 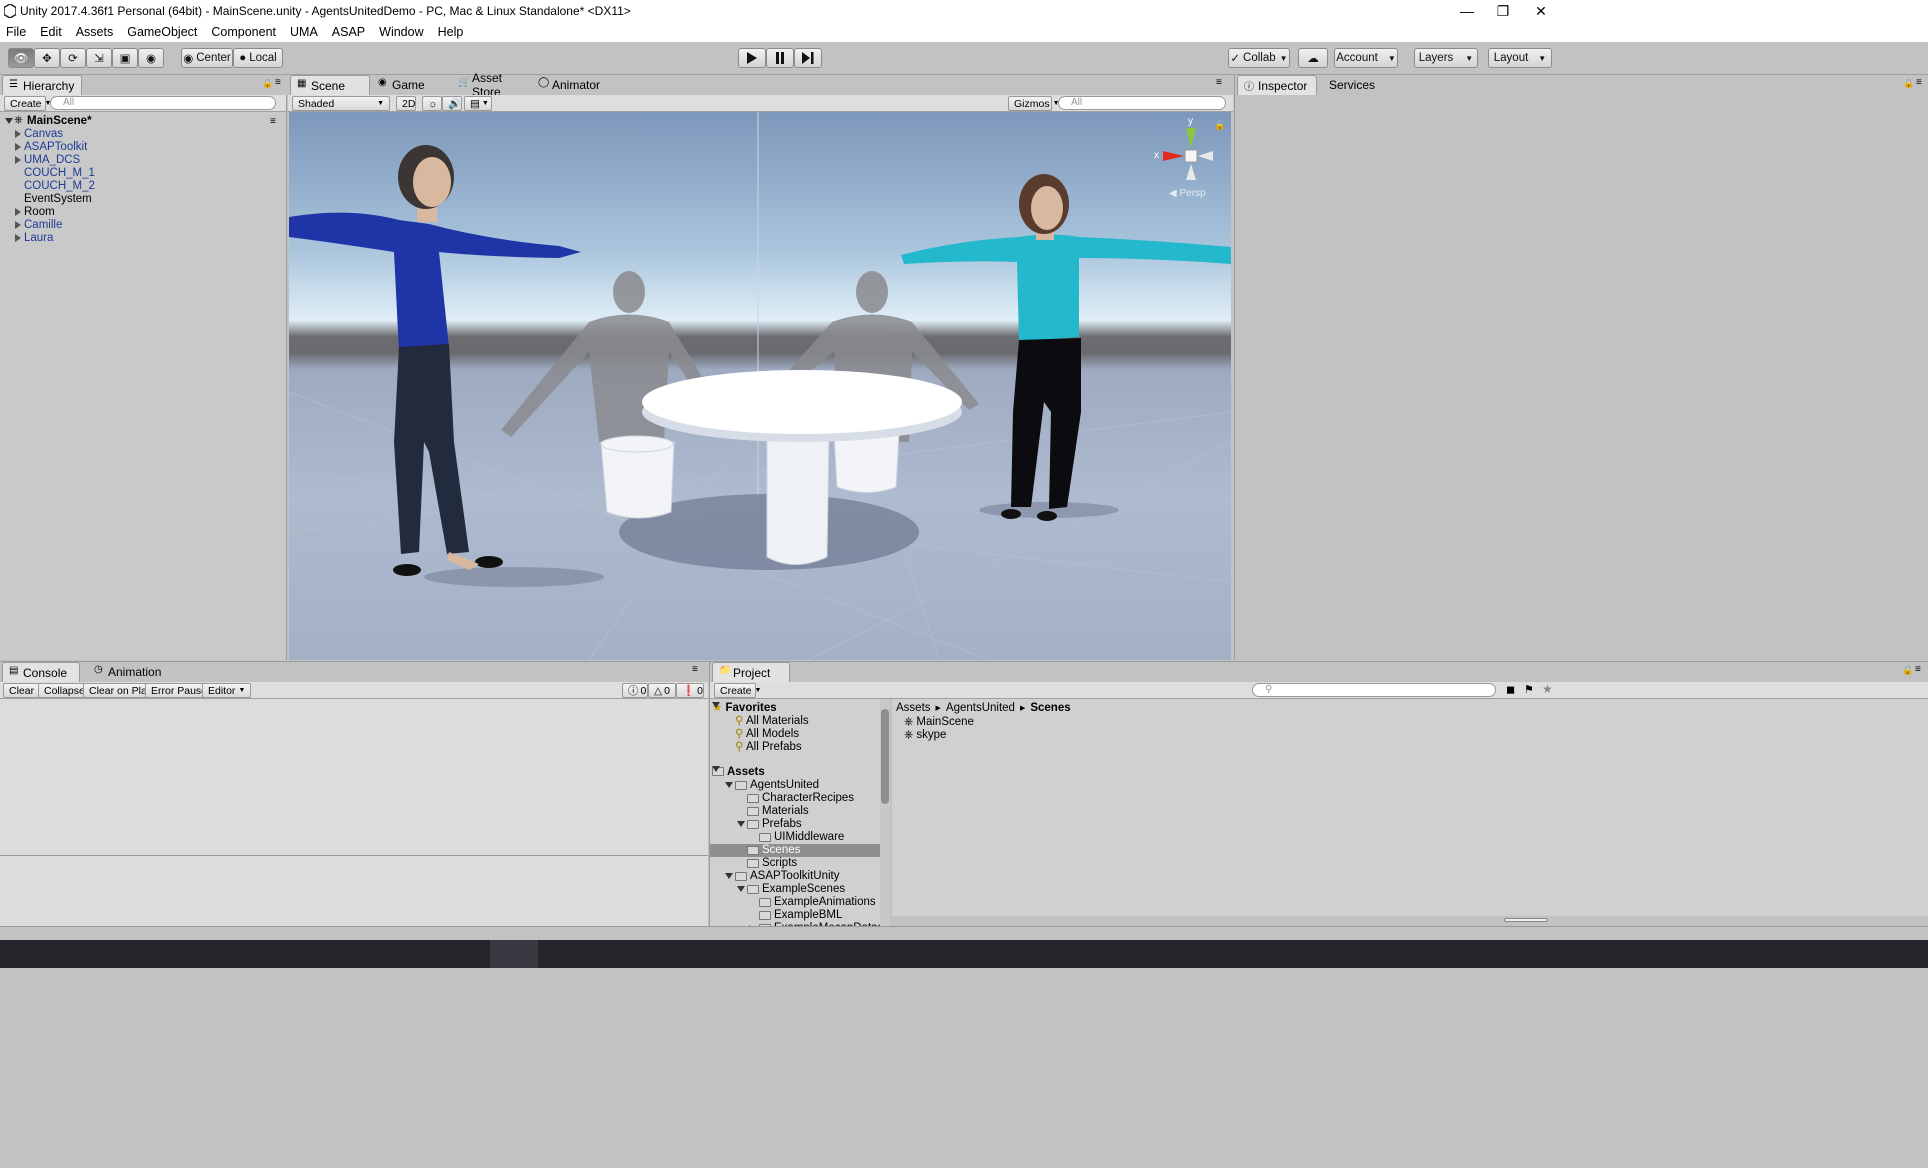 I want to click on console-log-list, so click(x=354, y=813).